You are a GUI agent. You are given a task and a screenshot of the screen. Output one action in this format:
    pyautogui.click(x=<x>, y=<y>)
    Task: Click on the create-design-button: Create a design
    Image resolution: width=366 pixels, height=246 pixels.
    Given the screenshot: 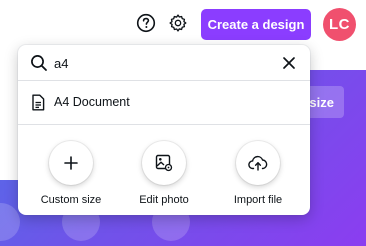 What is the action you would take?
    pyautogui.click(x=256, y=24)
    